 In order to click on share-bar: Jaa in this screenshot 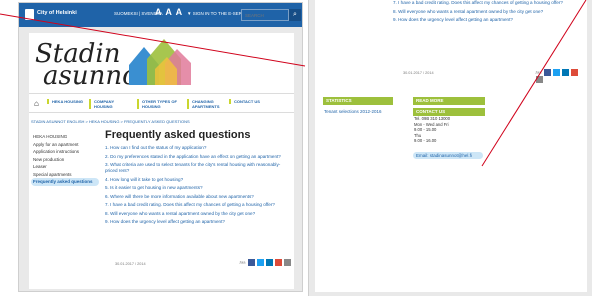, I will do `click(265, 262)`.